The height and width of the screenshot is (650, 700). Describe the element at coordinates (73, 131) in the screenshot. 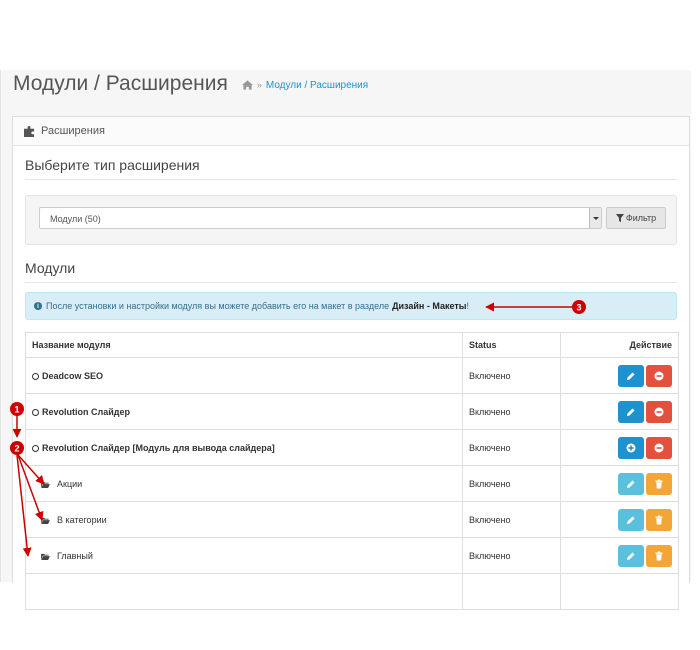

I see `panel-title: Расширения` at that location.